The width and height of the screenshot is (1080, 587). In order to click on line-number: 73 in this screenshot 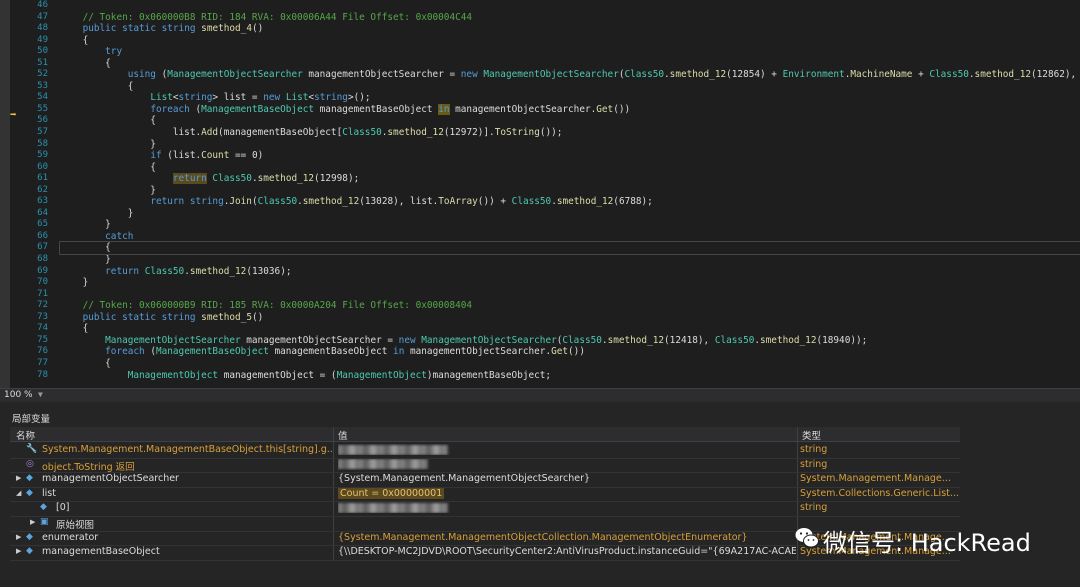, I will do `click(42, 316)`.